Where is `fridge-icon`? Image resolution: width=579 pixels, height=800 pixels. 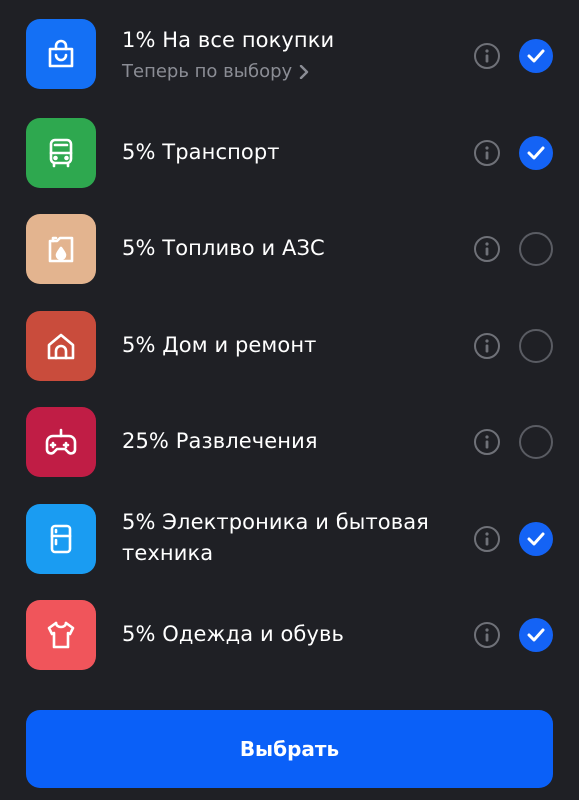
fridge-icon is located at coordinates (61, 539).